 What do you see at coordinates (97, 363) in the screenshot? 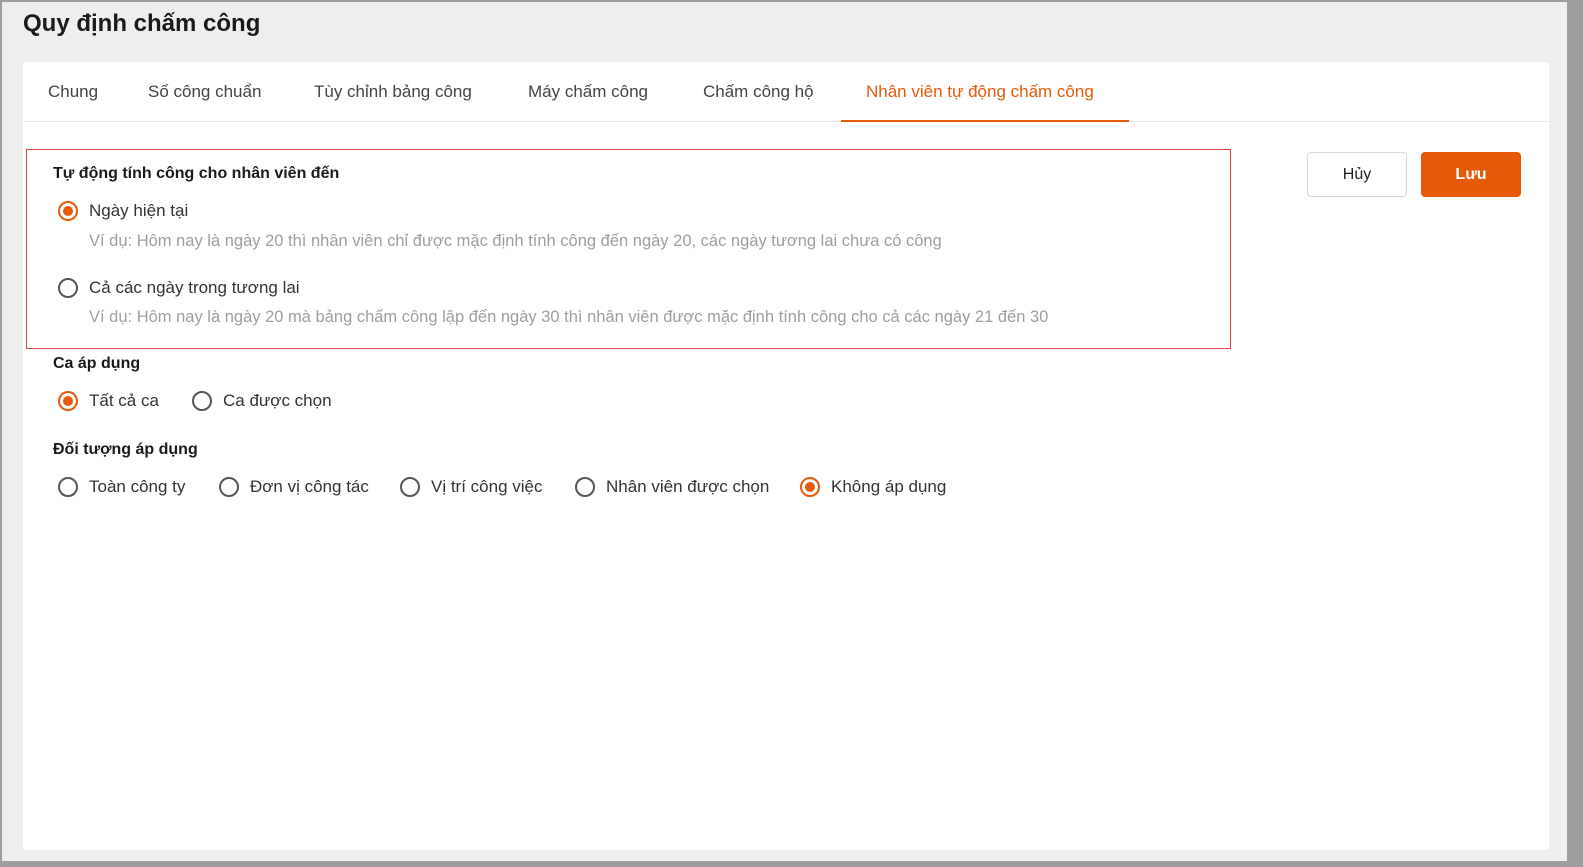
I see `shift-heading: Ca áp dụng` at bounding box center [97, 363].